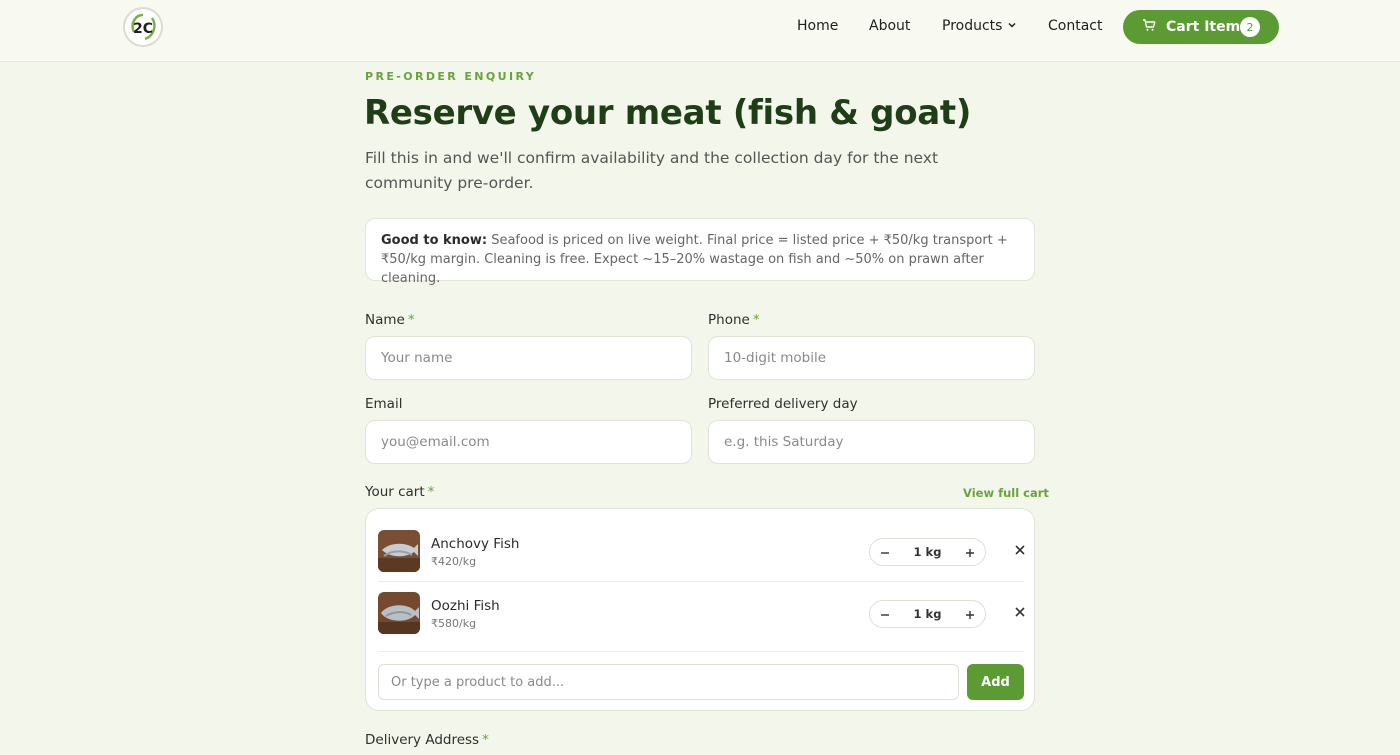  I want to click on logo-text: 2C, so click(143, 29).